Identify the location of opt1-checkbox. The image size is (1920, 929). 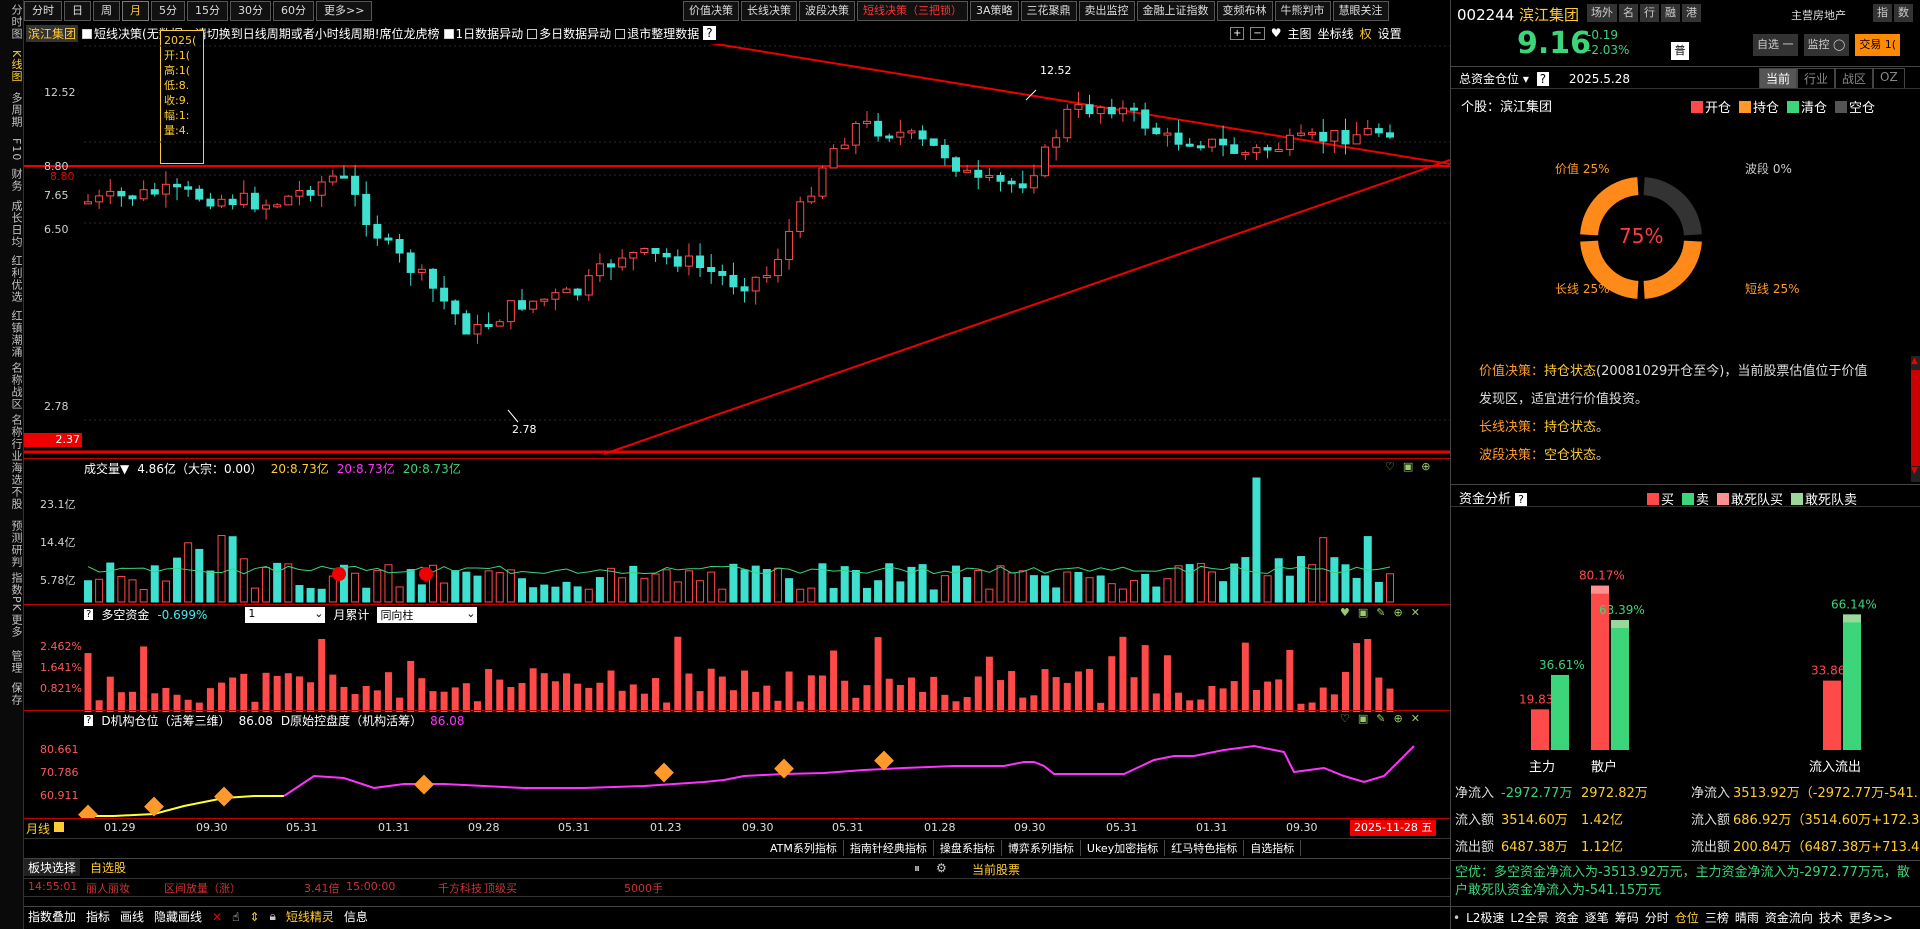
(448, 33).